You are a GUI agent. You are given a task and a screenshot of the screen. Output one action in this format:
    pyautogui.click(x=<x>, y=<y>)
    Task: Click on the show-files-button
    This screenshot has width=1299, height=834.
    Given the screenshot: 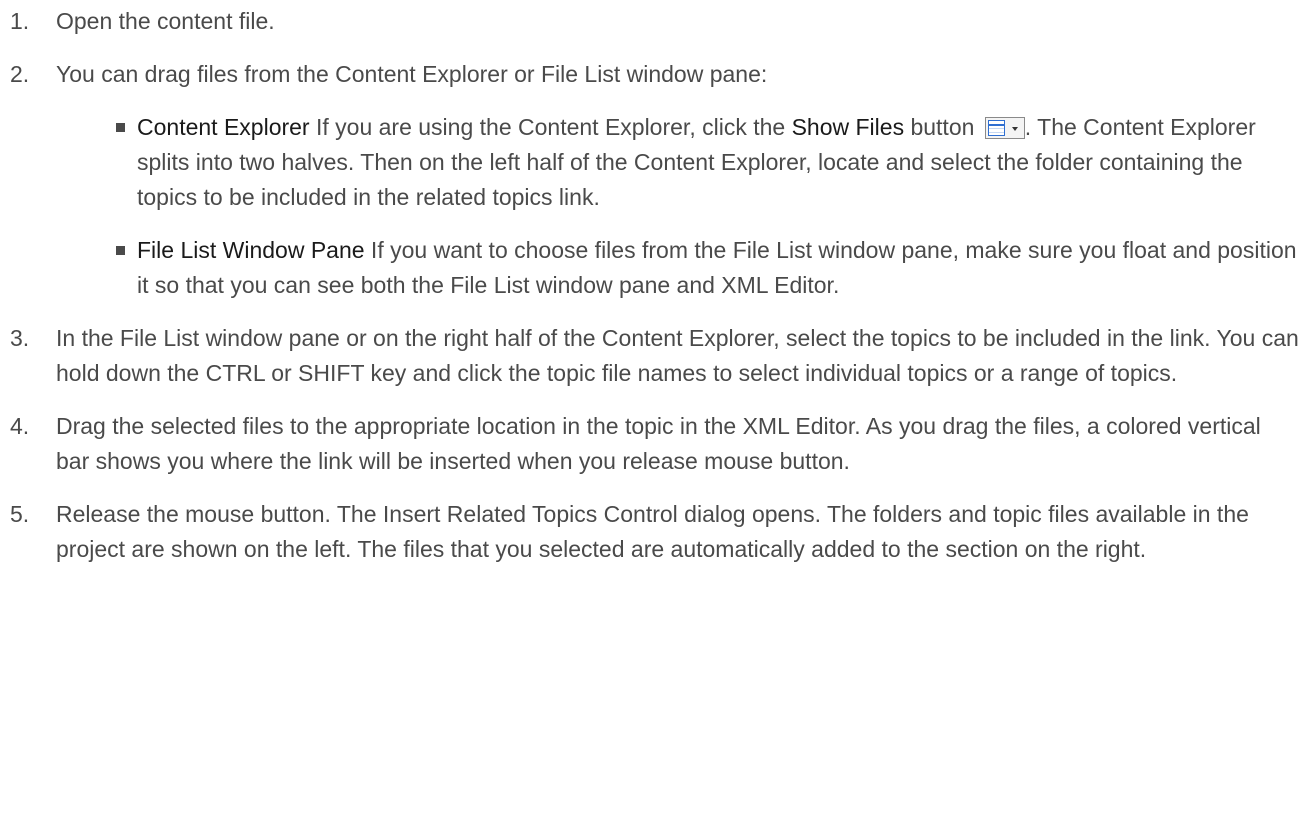 What is the action you would take?
    pyautogui.click(x=1004, y=128)
    